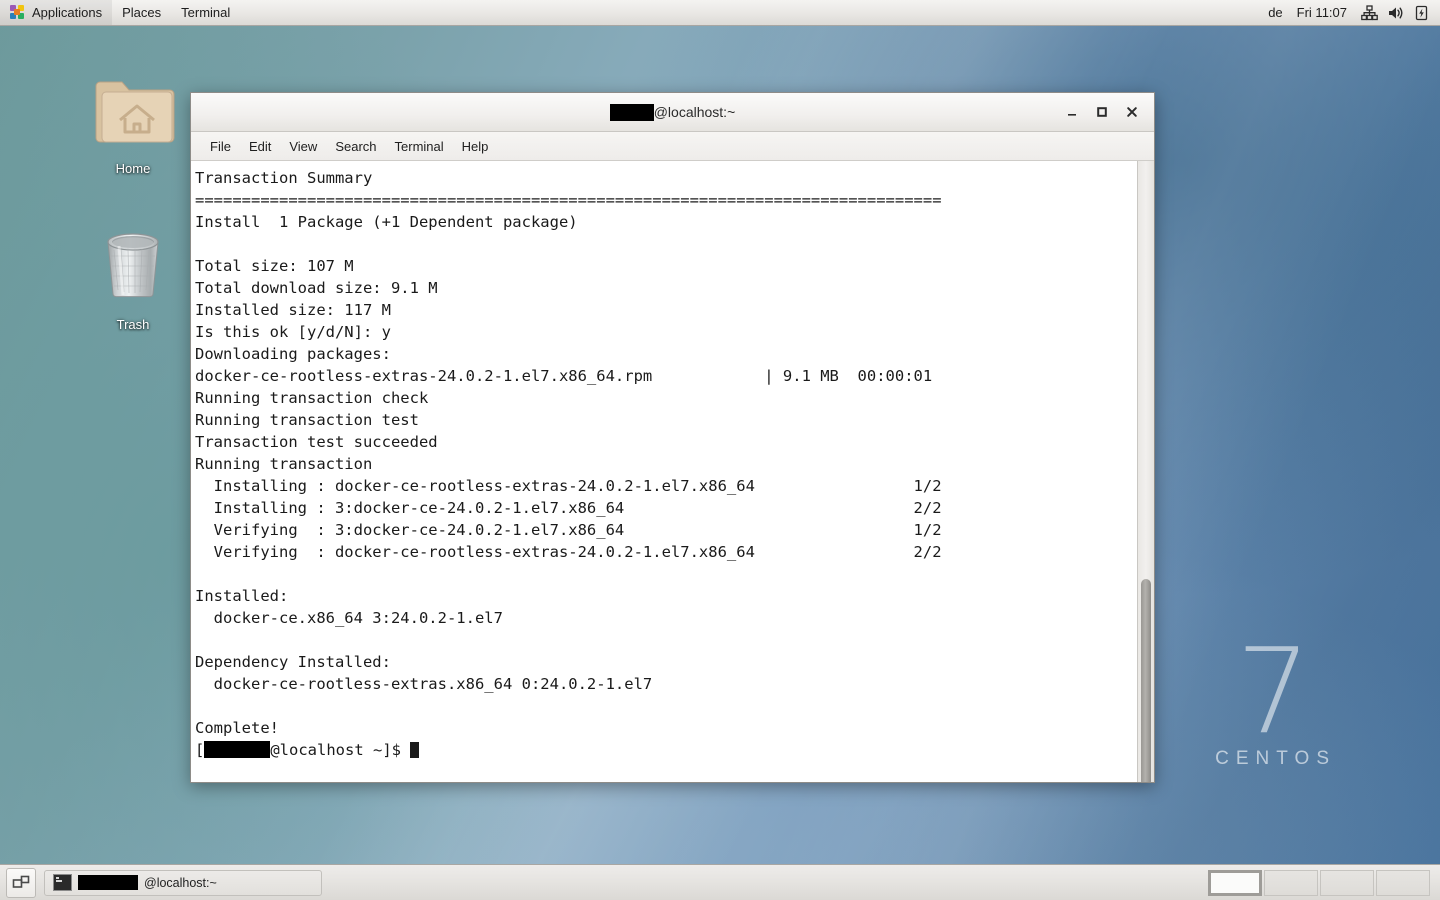  I want to click on redacted-username-prompt, so click(237, 749).